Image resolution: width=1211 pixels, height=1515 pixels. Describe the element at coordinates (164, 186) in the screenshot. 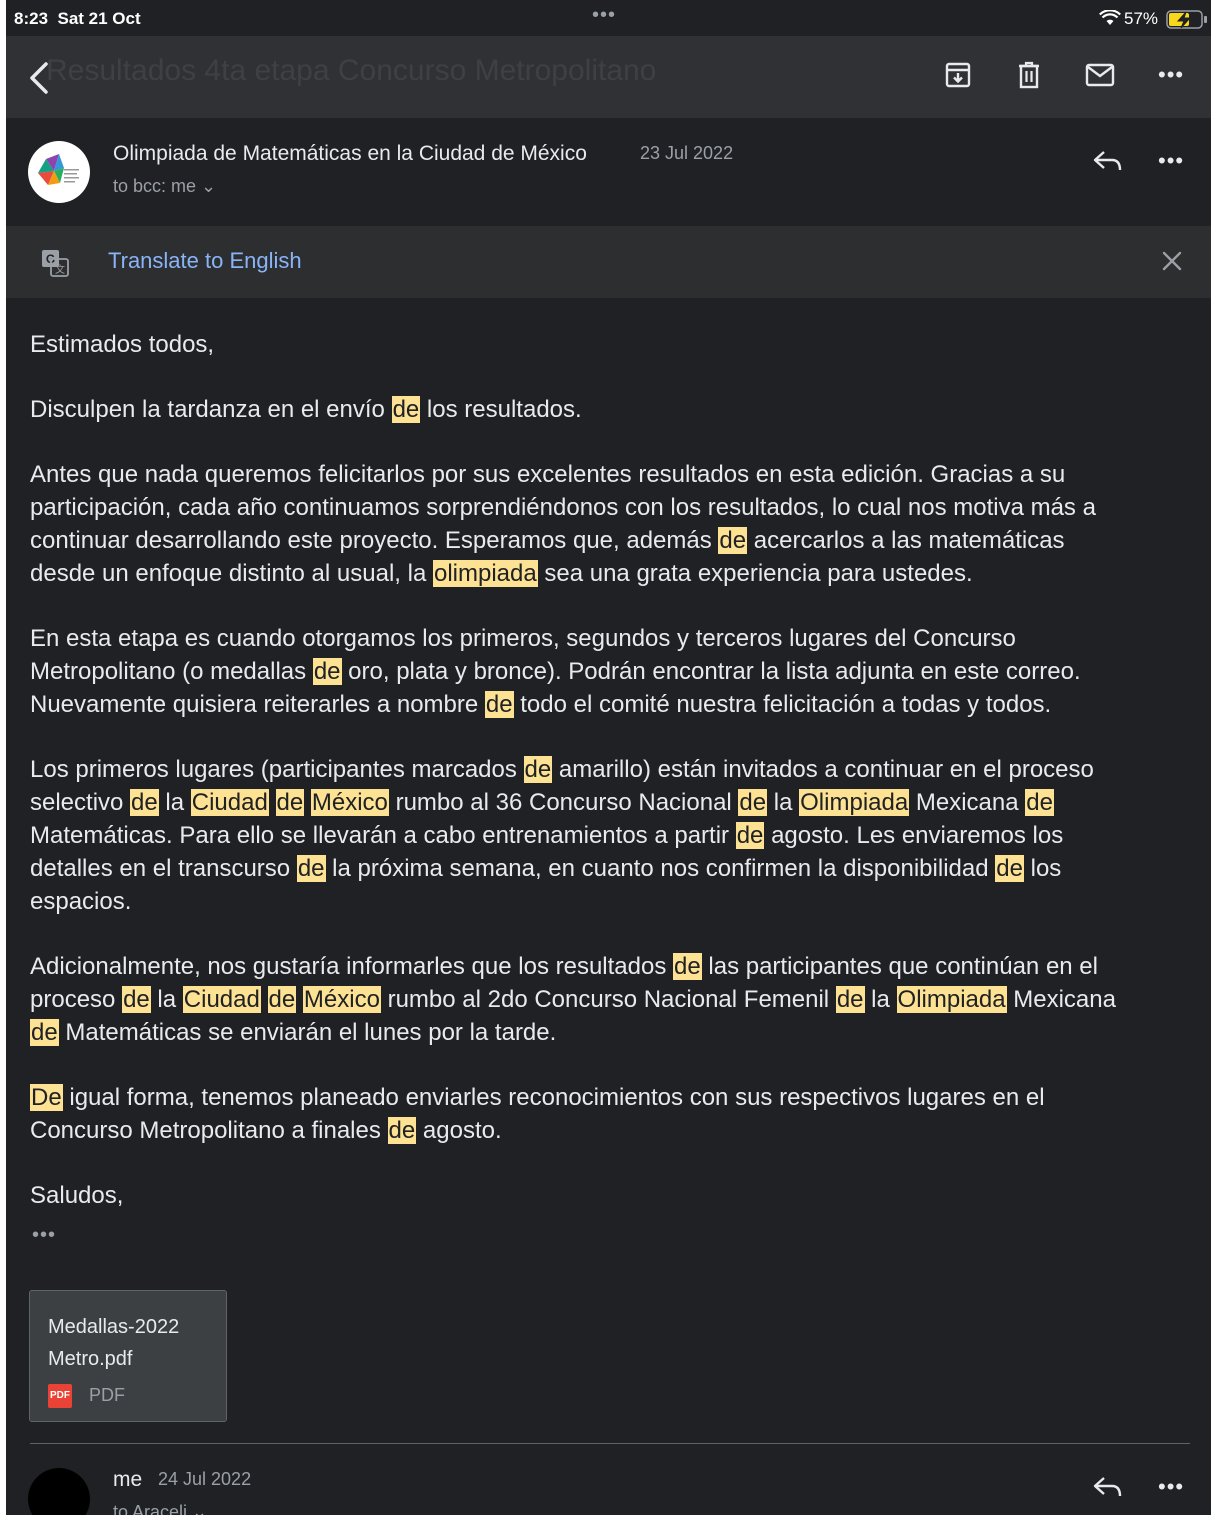

I see `recipients-toggle: to bcc: me ⌄` at that location.